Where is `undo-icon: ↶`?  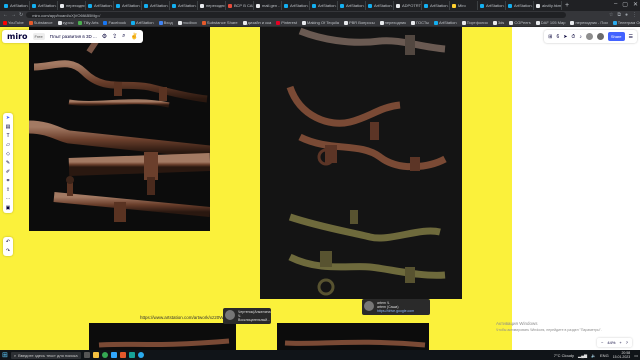
undo-icon: ↶ is located at coordinates (8, 242).